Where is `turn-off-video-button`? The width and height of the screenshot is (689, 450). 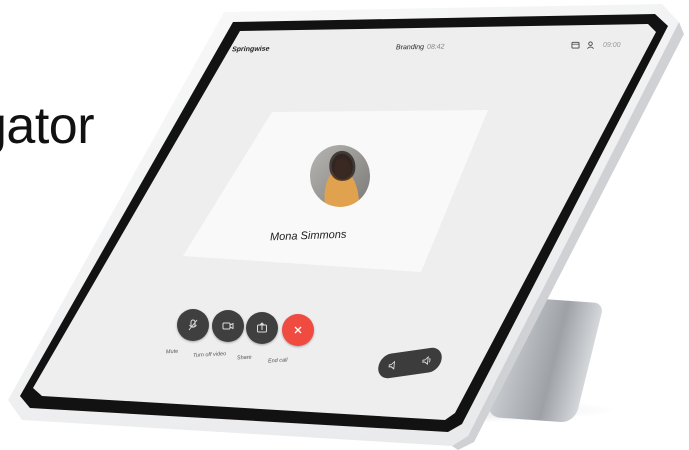
turn-off-video-button is located at coordinates (228, 326).